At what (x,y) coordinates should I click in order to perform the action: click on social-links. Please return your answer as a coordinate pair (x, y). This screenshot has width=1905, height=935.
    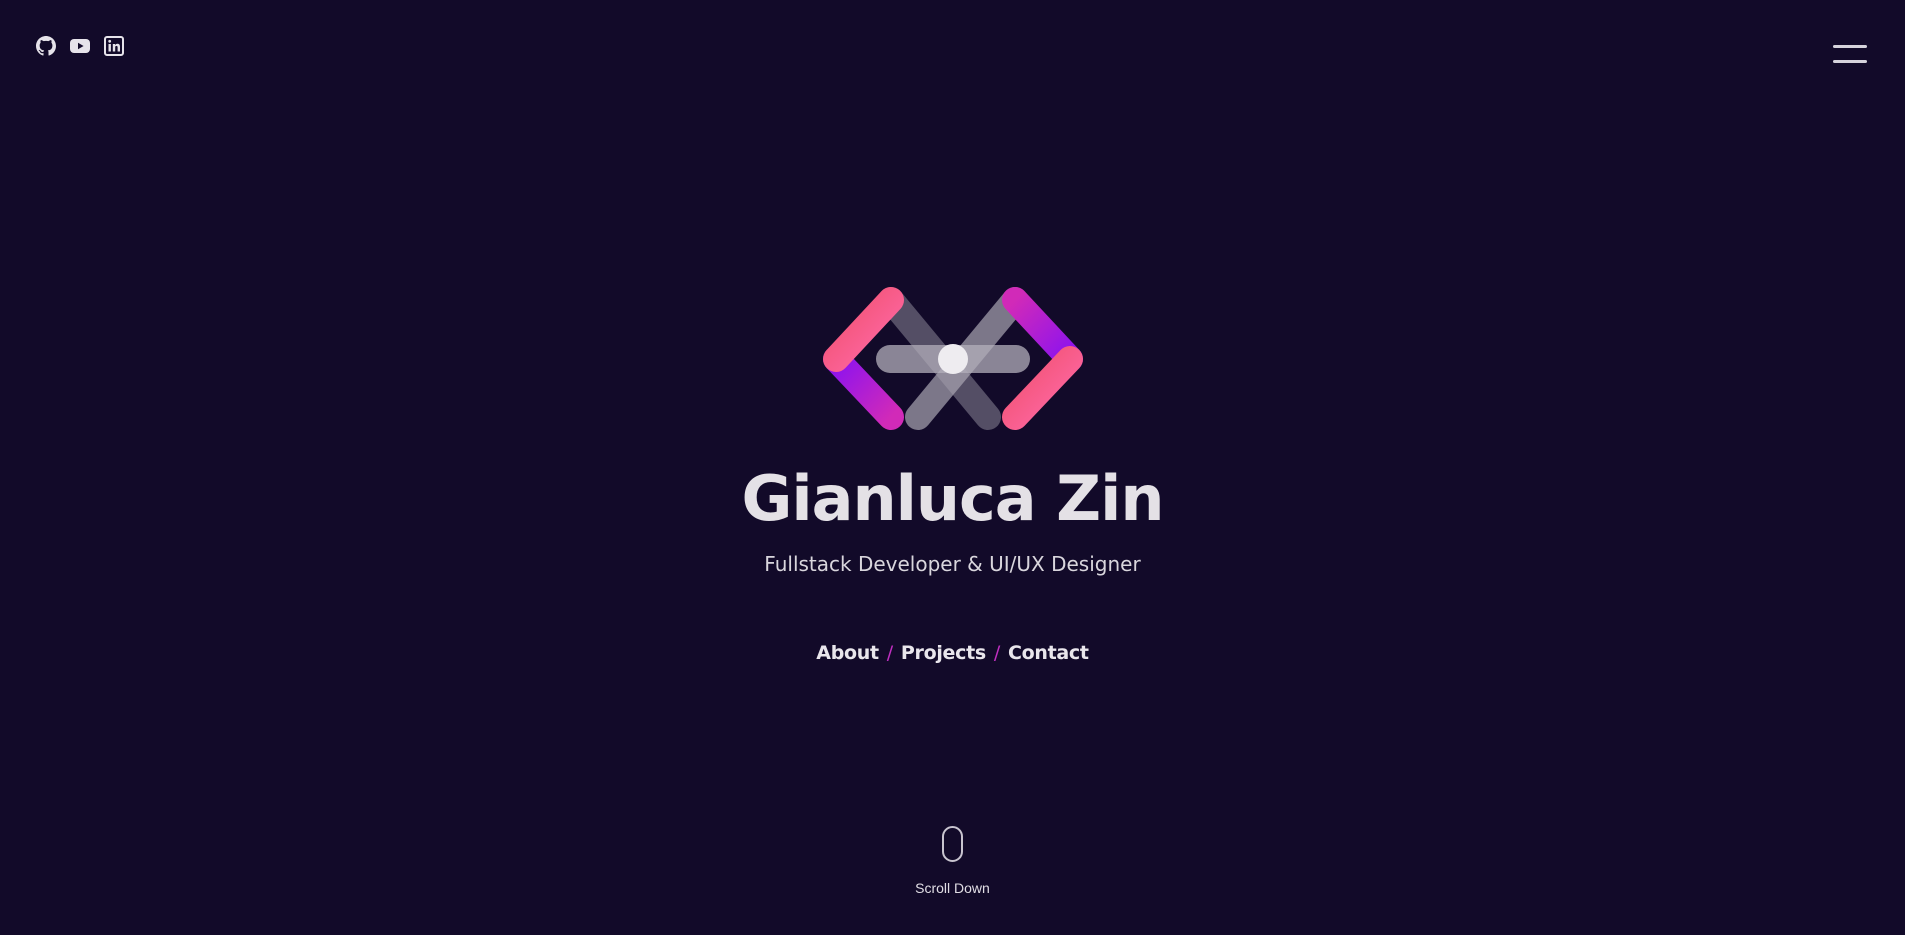
    Looking at the image, I should click on (80, 46).